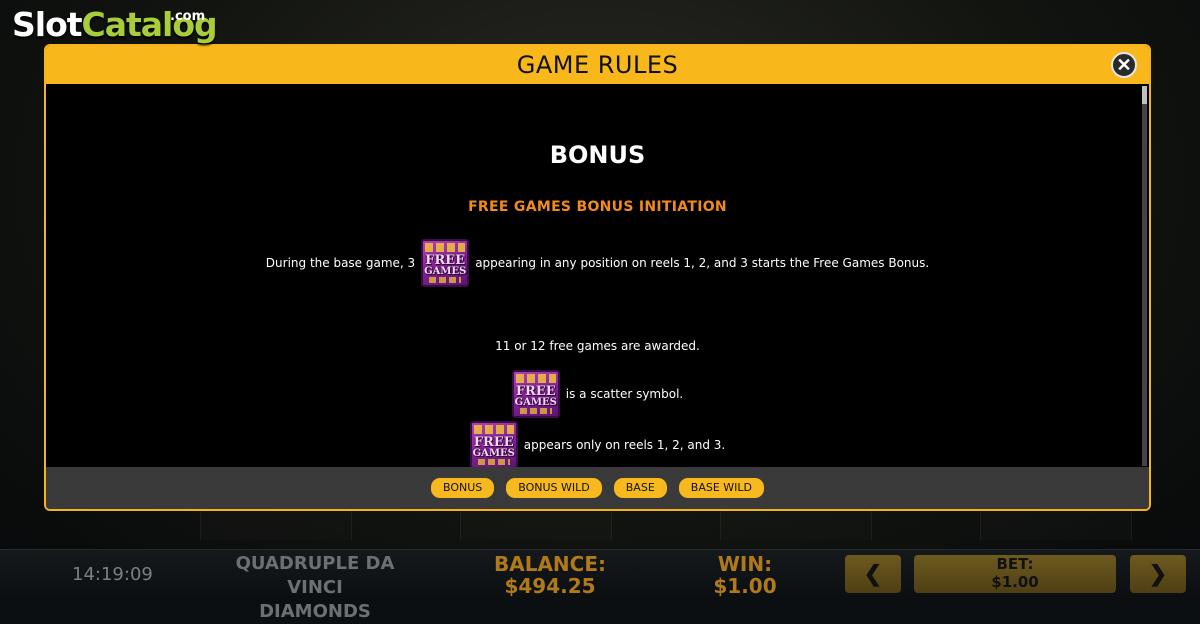  I want to click on balance-label: BALANCE:, so click(550, 564).